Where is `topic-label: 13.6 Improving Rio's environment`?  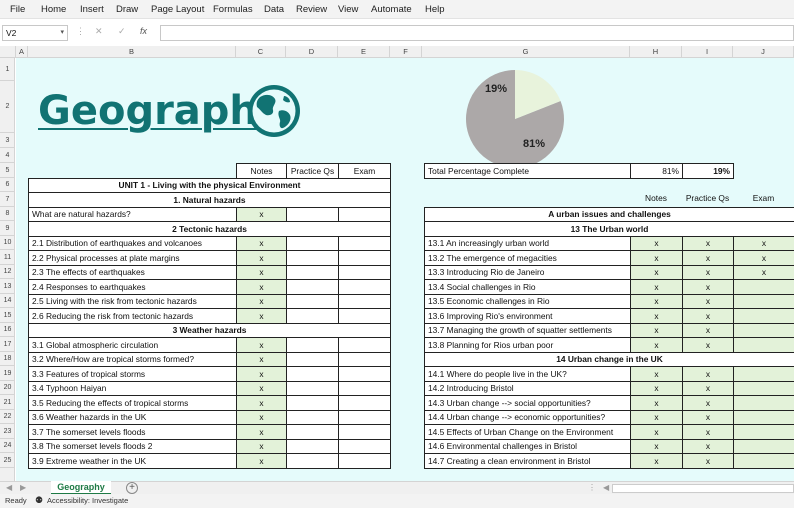 topic-label: 13.6 Improving Rio's environment is located at coordinates (527, 316).